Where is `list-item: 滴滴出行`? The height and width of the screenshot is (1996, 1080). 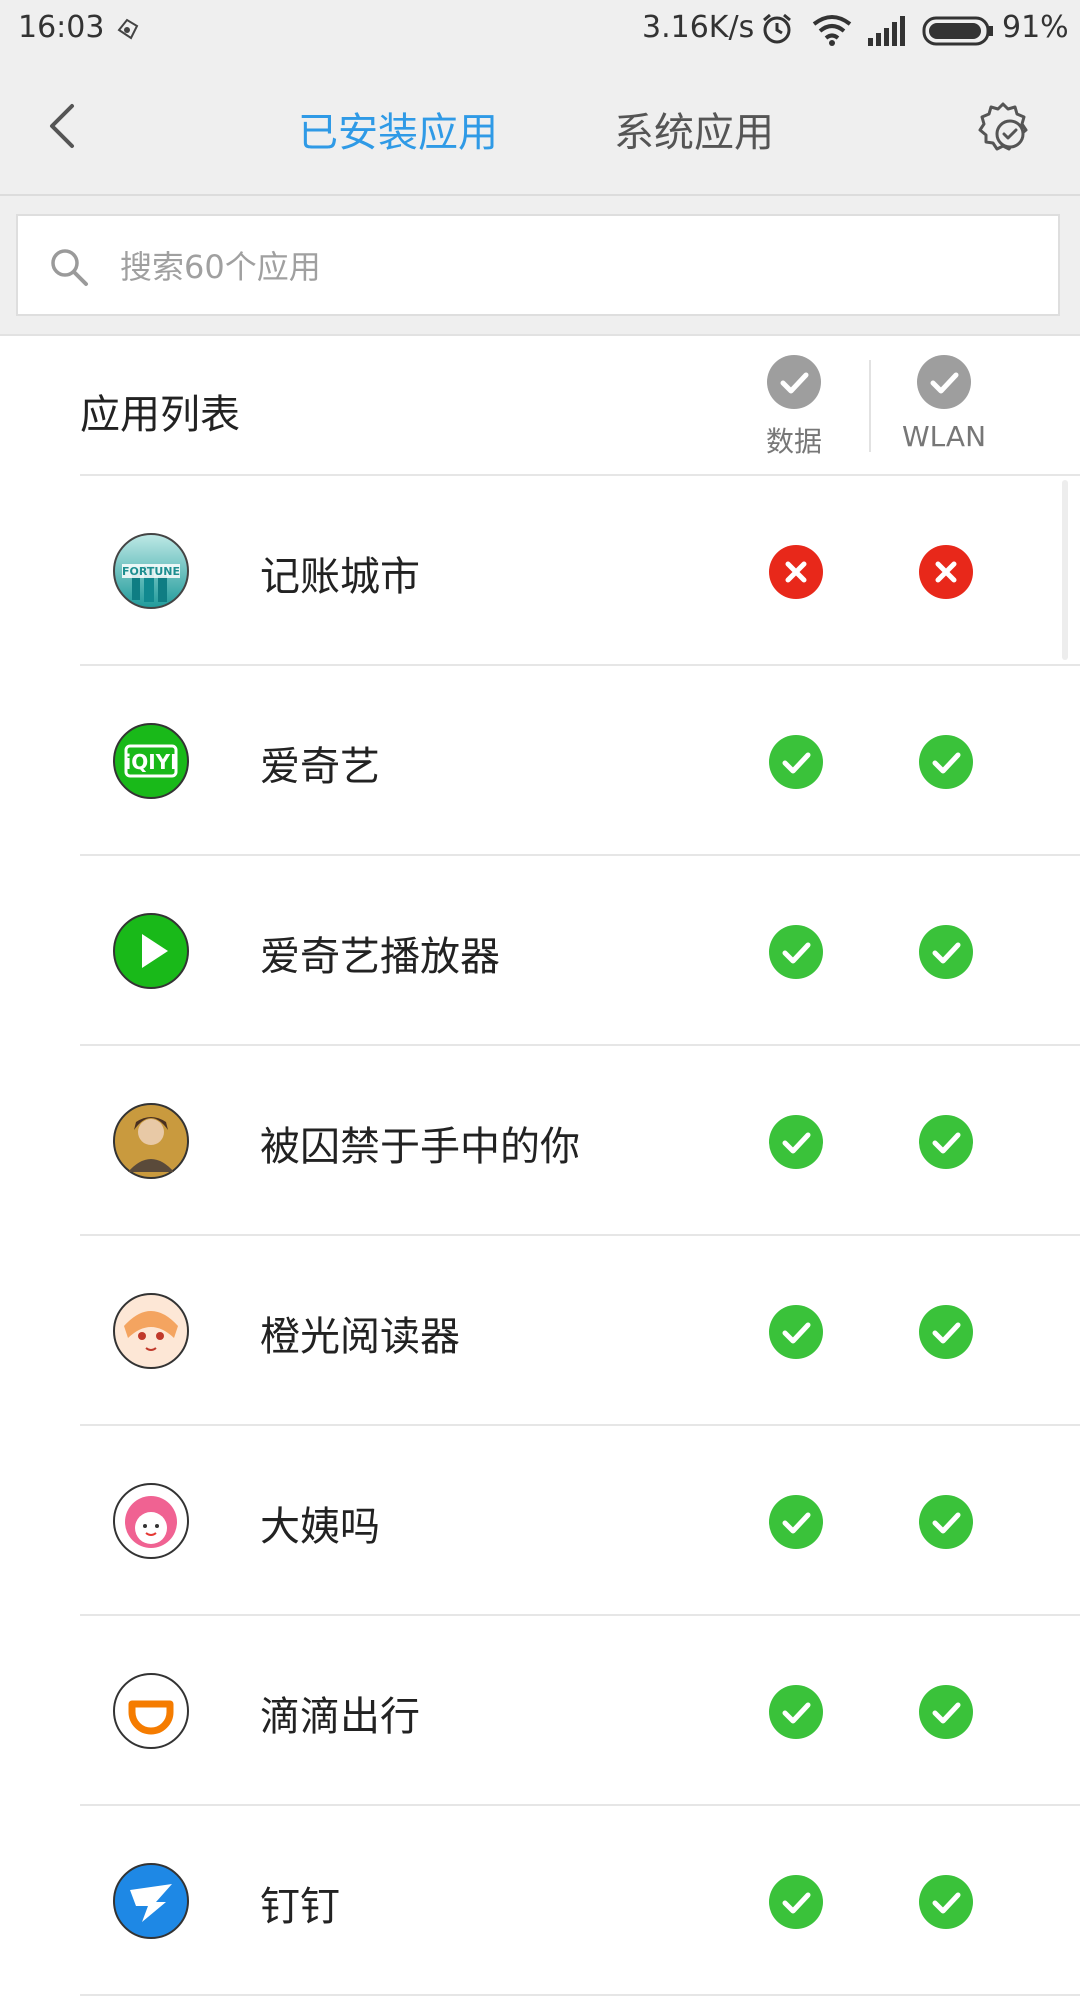
list-item: 滴滴出行 is located at coordinates (580, 1711).